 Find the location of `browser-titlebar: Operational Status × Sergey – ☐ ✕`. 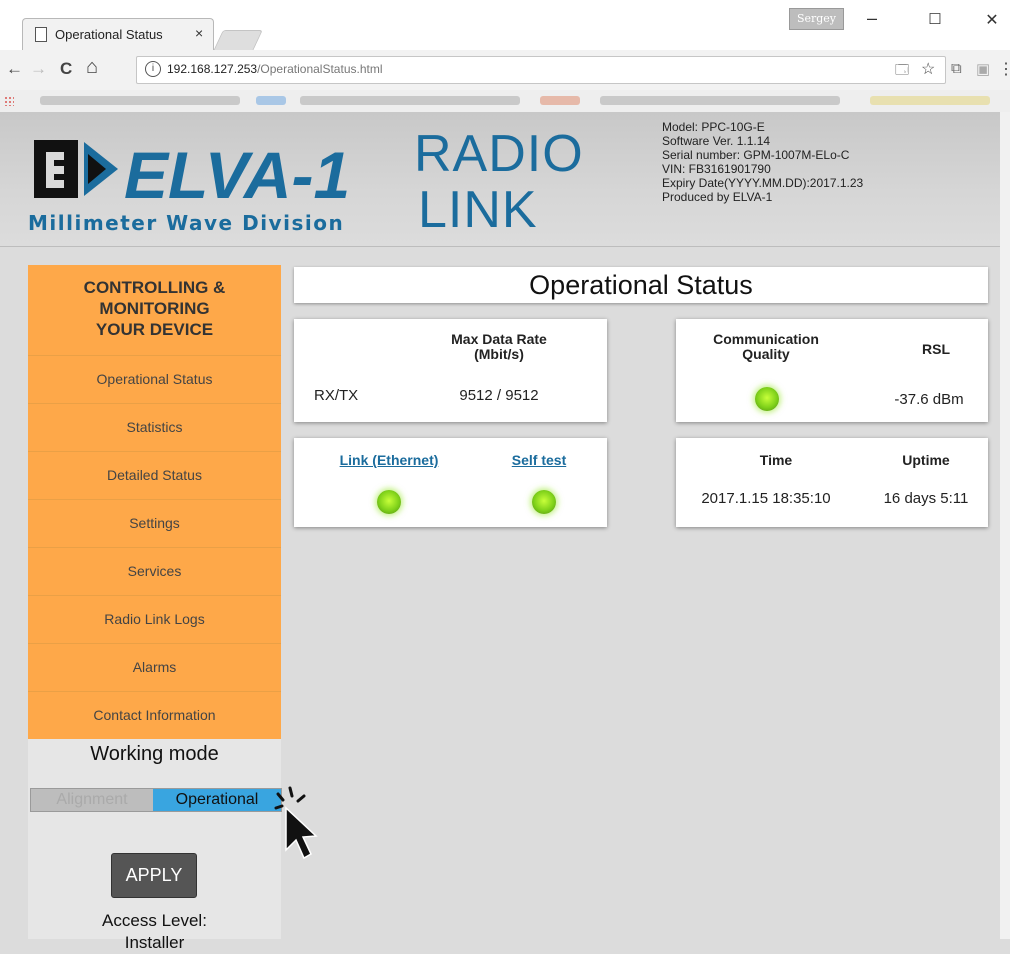

browser-titlebar: Operational Status × Sergey – ☐ ✕ is located at coordinates (505, 25).